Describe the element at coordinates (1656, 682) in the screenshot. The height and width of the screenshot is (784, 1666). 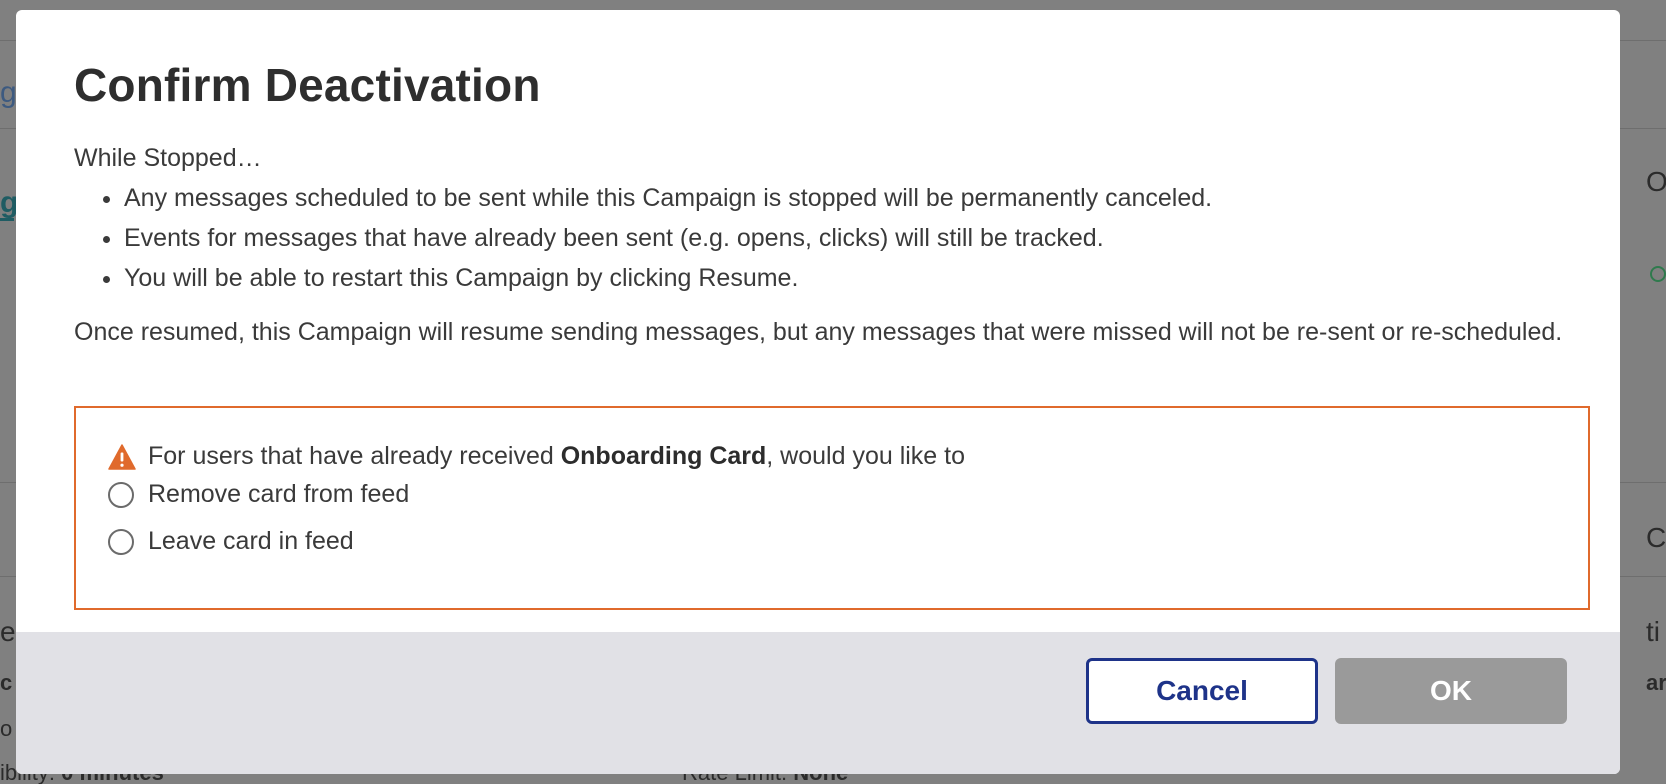
I see `background-label-fragment: ar` at that location.